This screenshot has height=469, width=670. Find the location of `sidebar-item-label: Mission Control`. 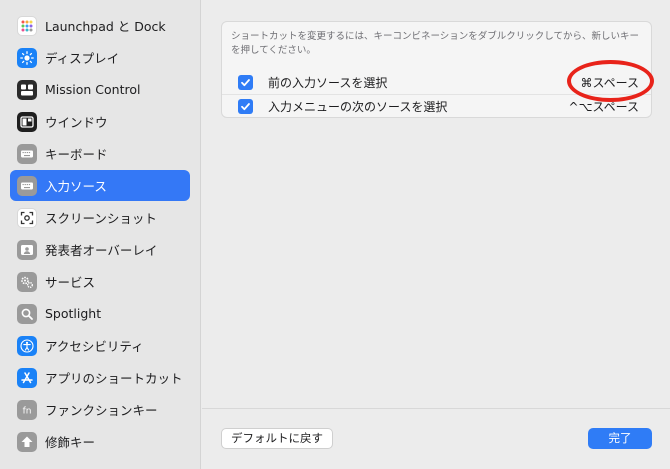

sidebar-item-label: Mission Control is located at coordinates (93, 89).